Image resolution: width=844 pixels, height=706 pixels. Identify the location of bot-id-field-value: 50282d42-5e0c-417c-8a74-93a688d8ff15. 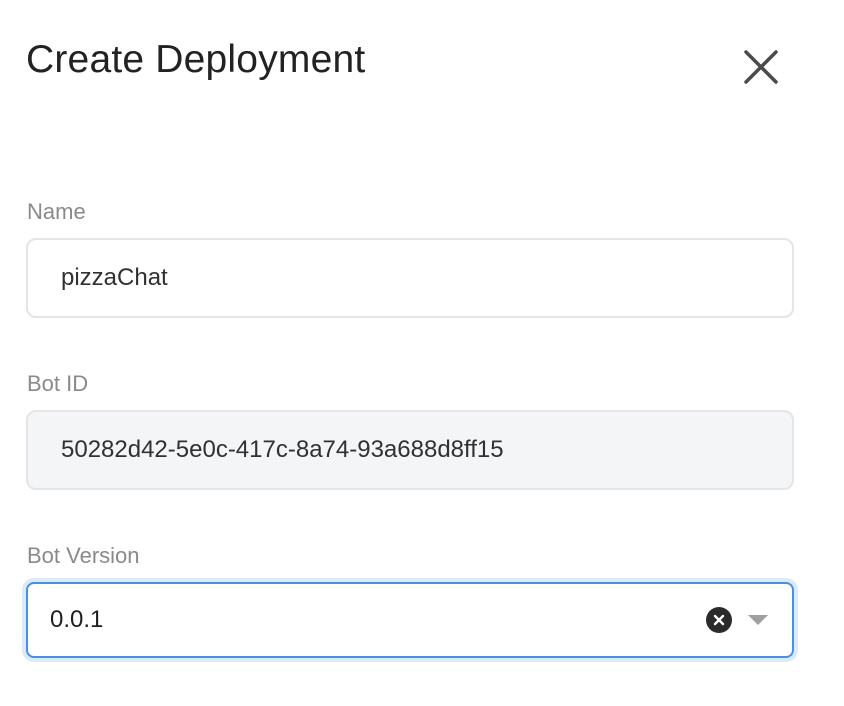
(282, 449).